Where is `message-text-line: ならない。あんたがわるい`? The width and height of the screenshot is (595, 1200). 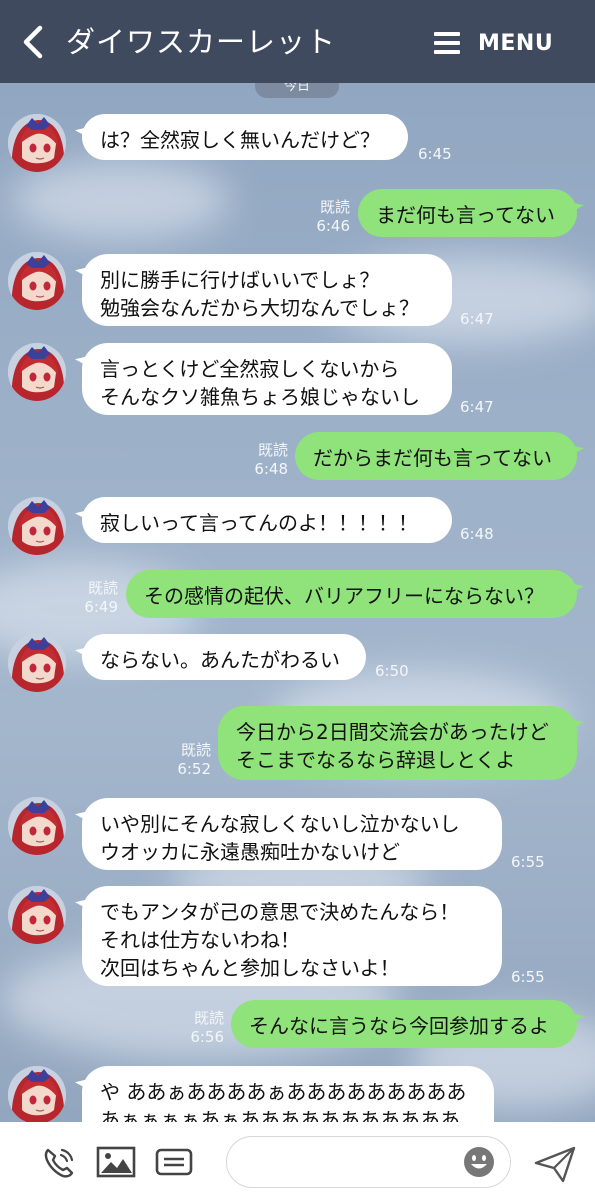
message-text-line: ならない。あんたがわるい is located at coordinates (220, 660).